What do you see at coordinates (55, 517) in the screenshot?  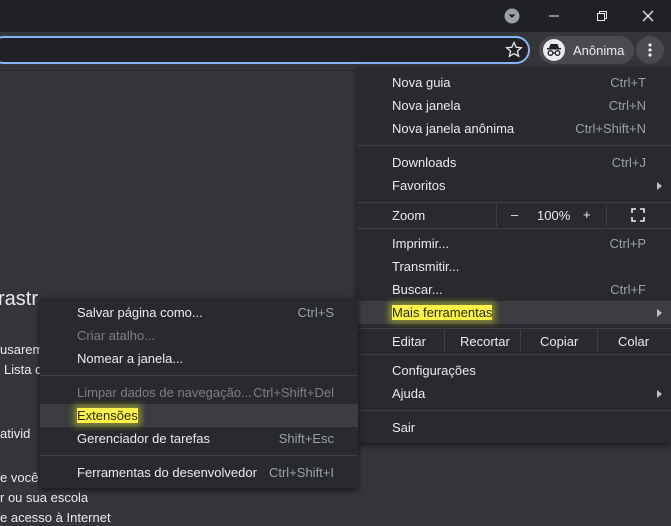 I see `page-text-fragment: e acesso à Internet` at bounding box center [55, 517].